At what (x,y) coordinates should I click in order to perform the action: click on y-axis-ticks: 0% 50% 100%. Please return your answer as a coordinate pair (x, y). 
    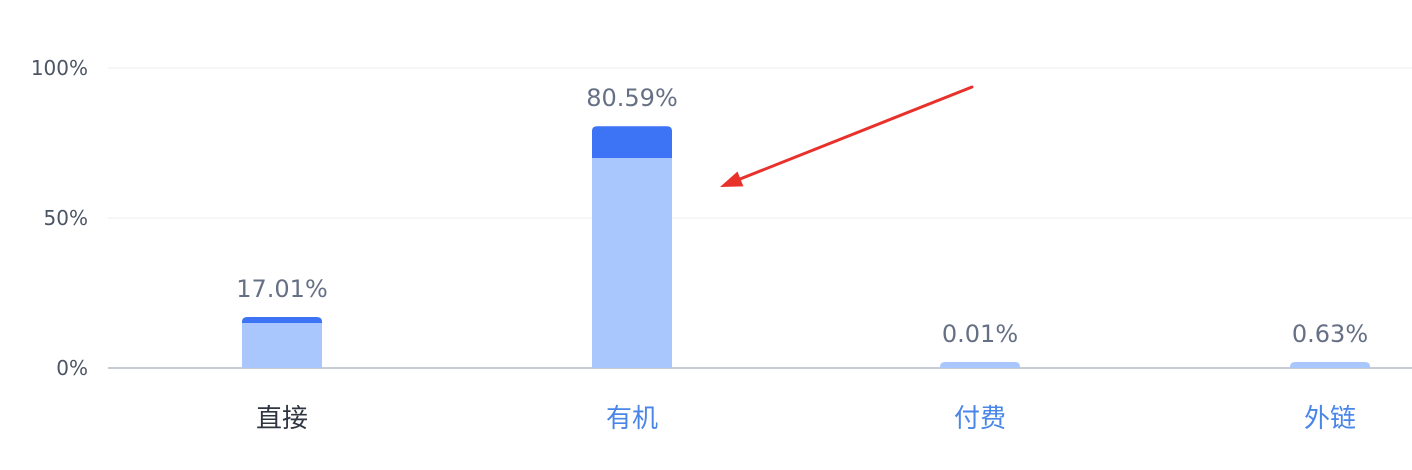
    Looking at the image, I should click on (59, 218).